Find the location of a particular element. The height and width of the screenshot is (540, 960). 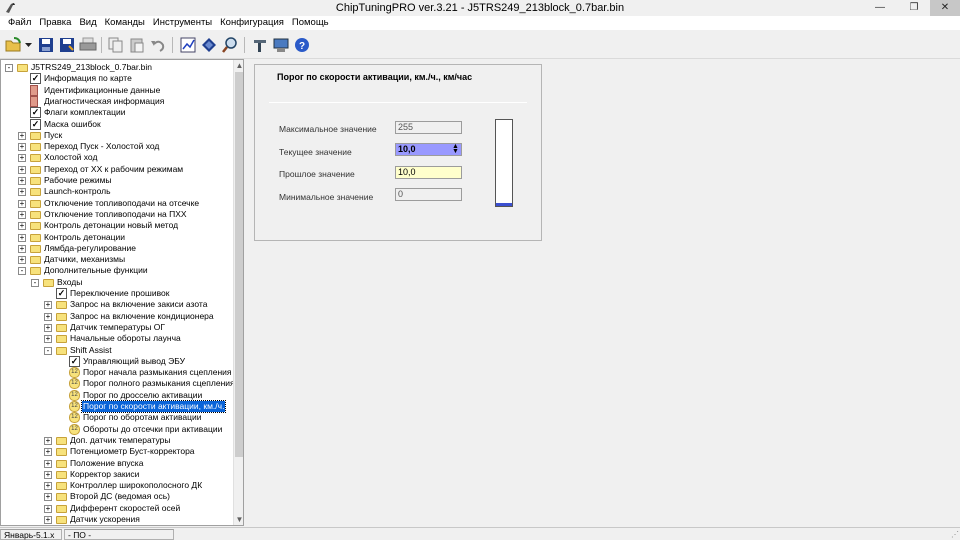

tree-item: Идентификационные данные is located at coordinates (117, 90).